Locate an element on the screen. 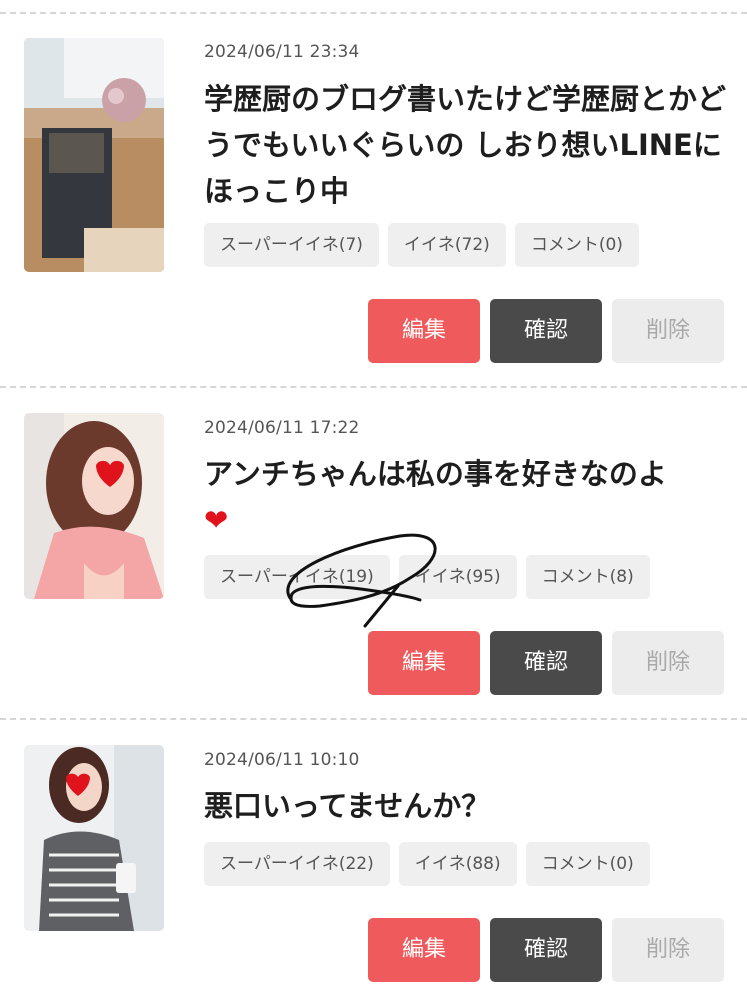  reaction-tags: スーパーイイネ(7) イイネ(72) コメント(0) is located at coordinates (421, 245).